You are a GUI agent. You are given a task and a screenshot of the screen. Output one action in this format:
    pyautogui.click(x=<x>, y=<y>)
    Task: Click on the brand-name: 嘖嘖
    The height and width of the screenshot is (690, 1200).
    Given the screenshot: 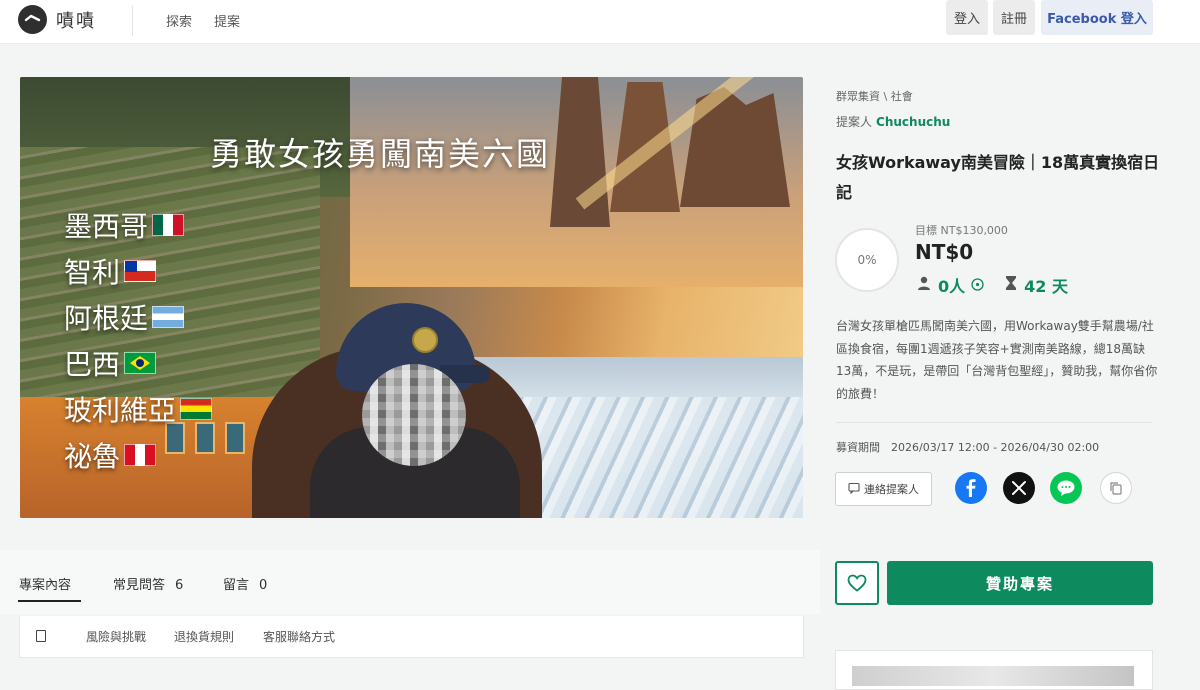 What is the action you would take?
    pyautogui.click(x=76, y=20)
    